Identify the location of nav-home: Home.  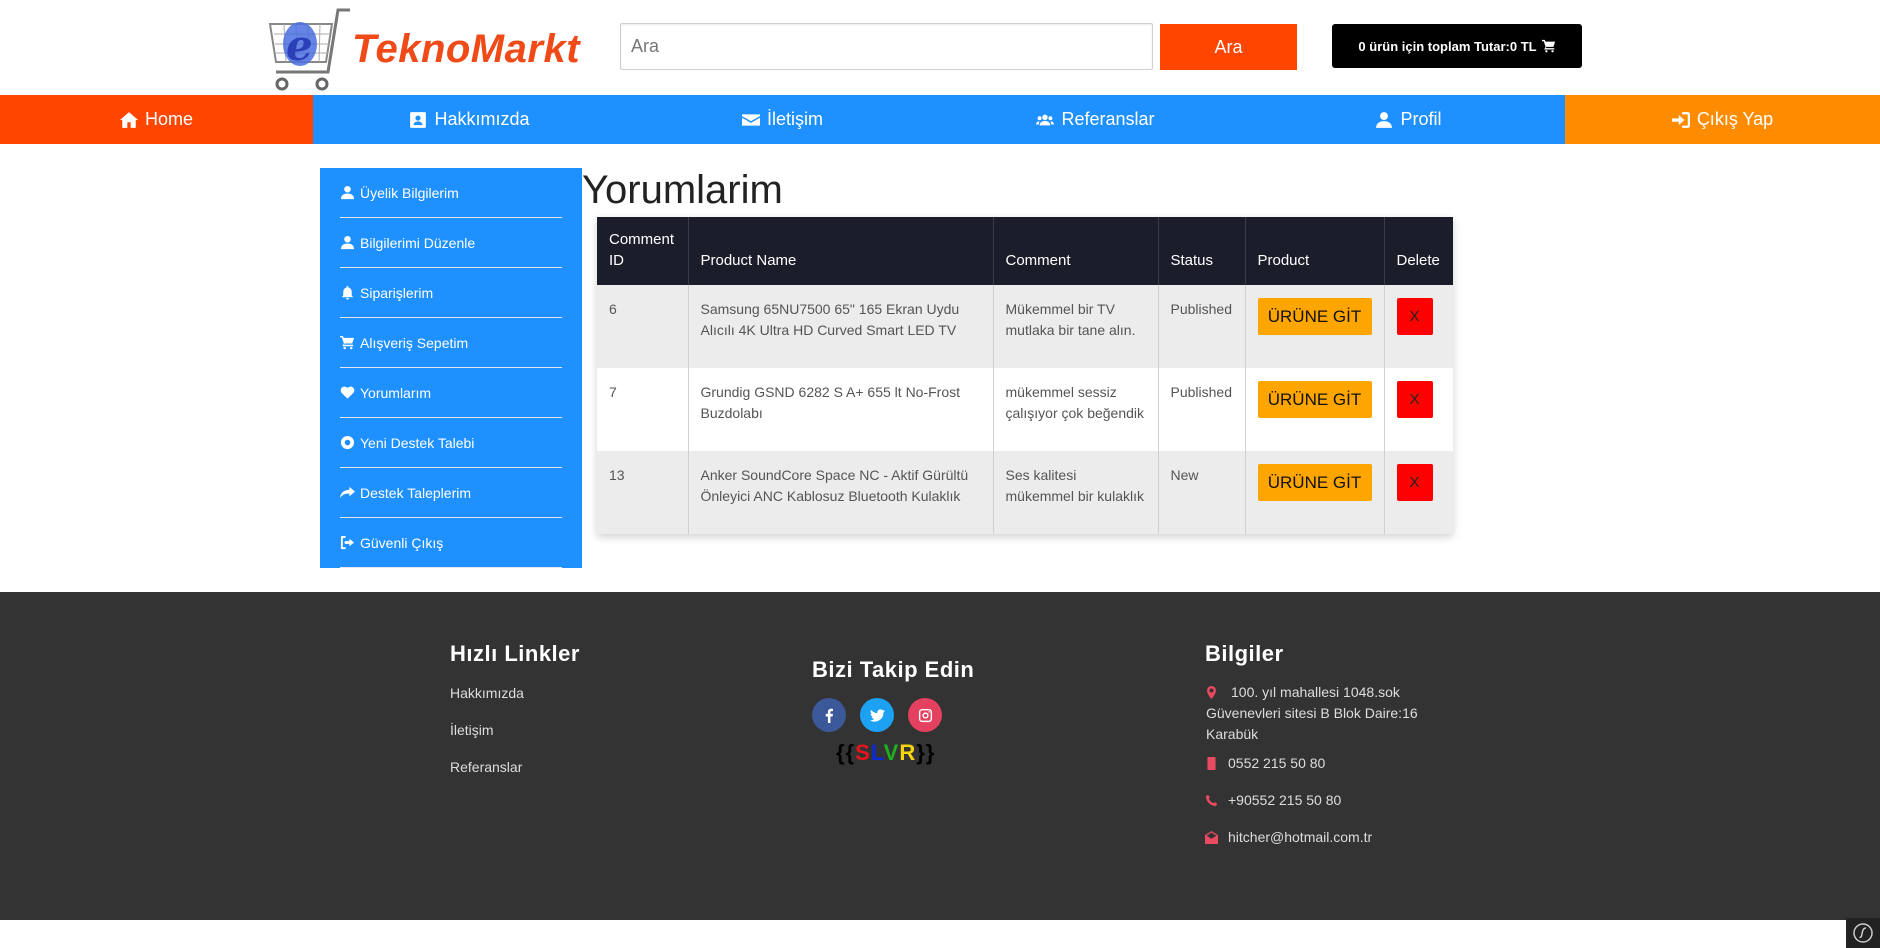
(156, 119).